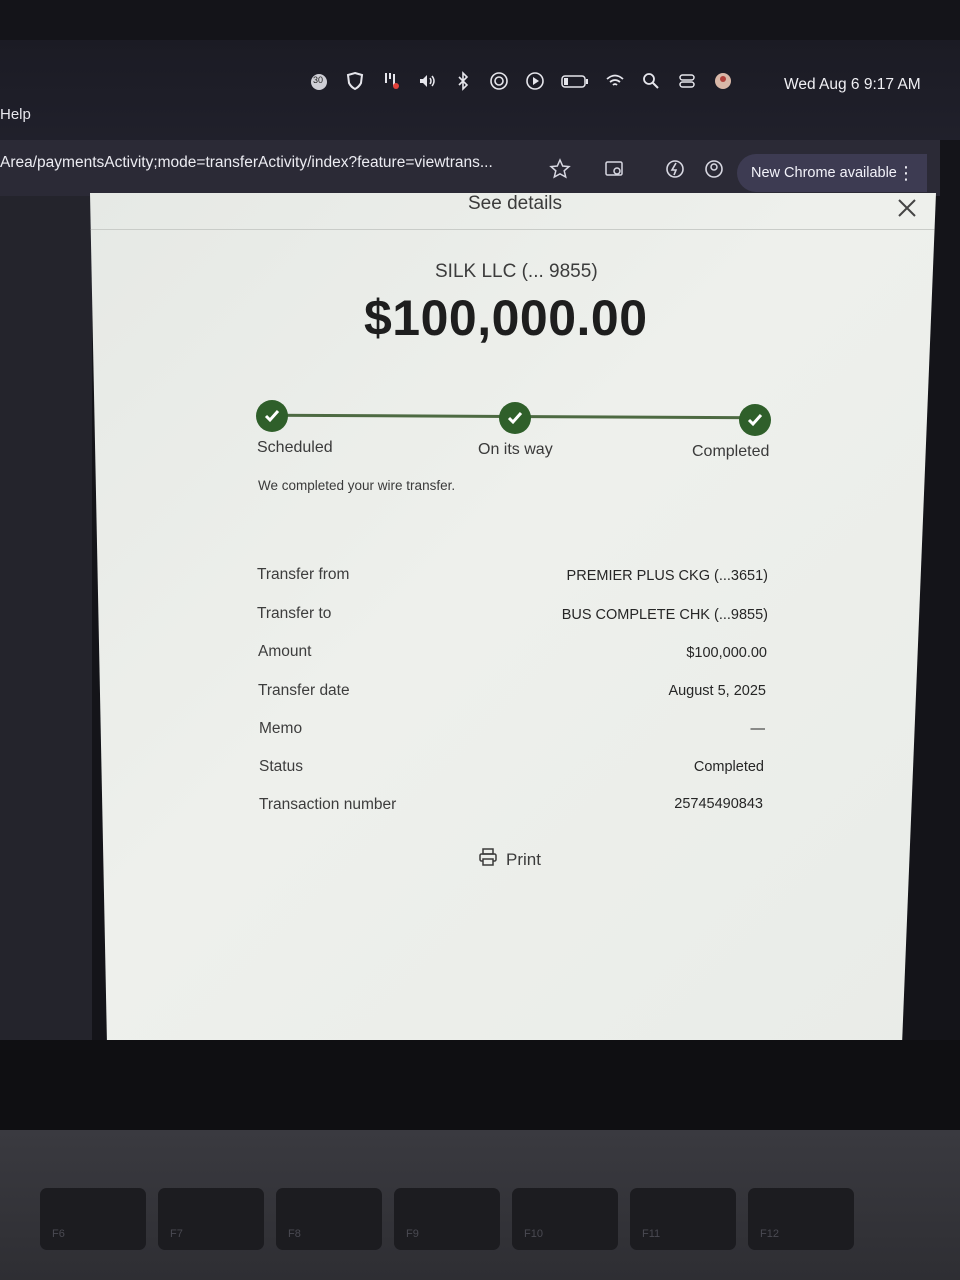 The image size is (960, 1280). I want to click on chrome-badge-label: New Chrome available, so click(824, 173).